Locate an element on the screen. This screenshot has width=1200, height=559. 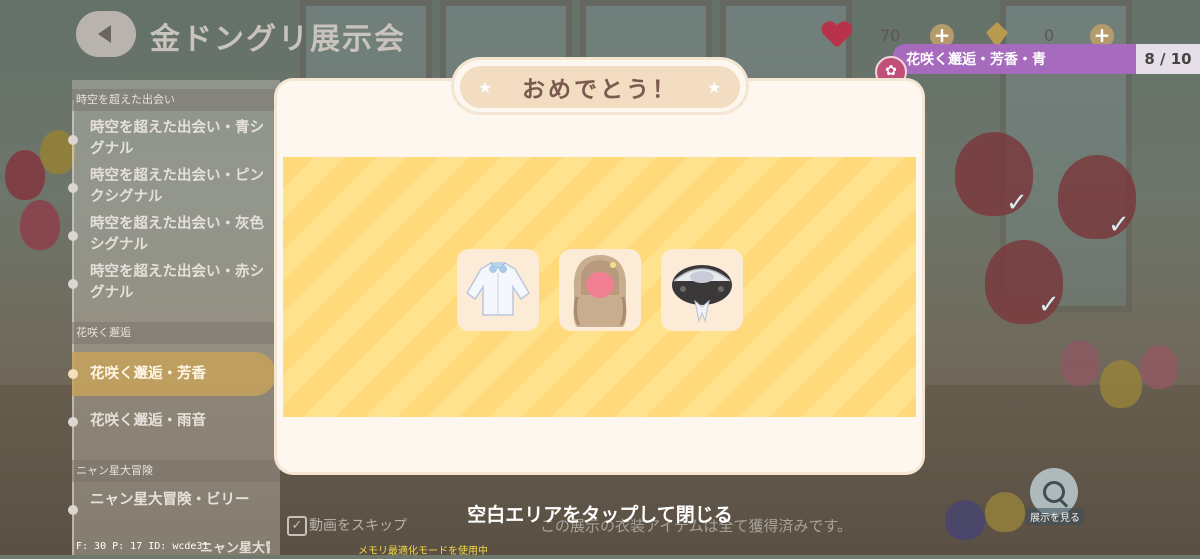
hairstyle-icon is located at coordinates (600, 291).